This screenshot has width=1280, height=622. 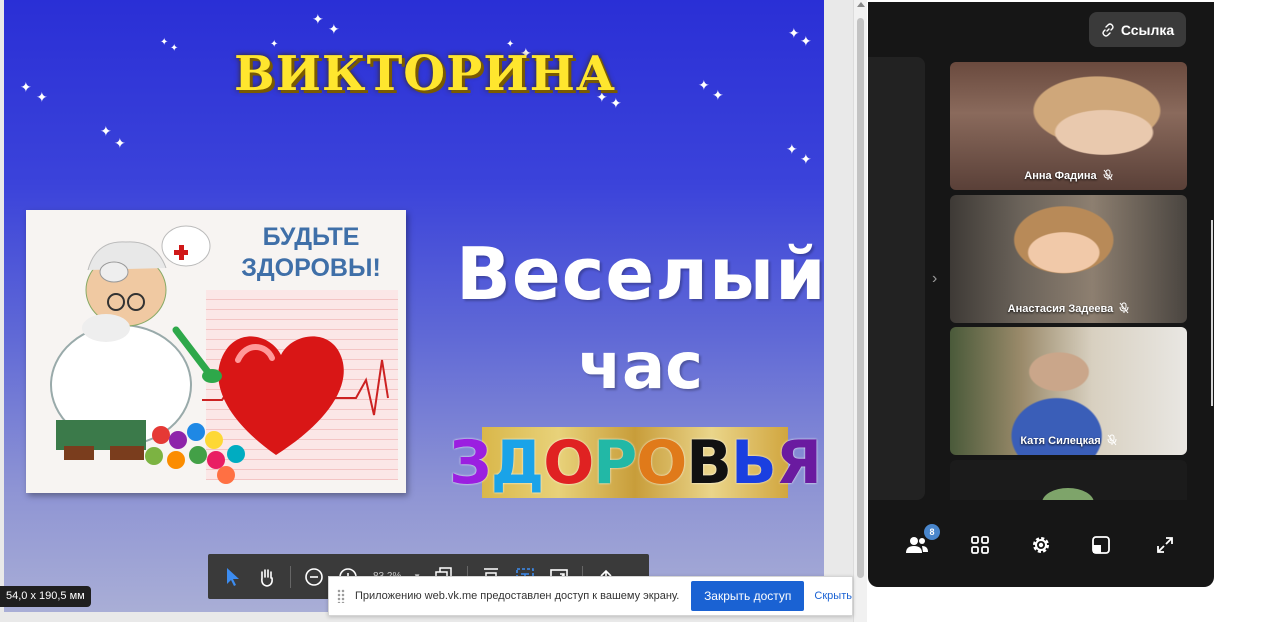 What do you see at coordinates (290, 576) in the screenshot?
I see `toolbar-separator` at bounding box center [290, 576].